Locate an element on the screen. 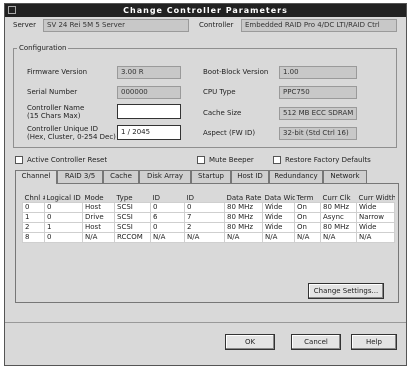 The height and width of the screenshot is (370, 411). footer-divider is located at coordinates (205, 322).